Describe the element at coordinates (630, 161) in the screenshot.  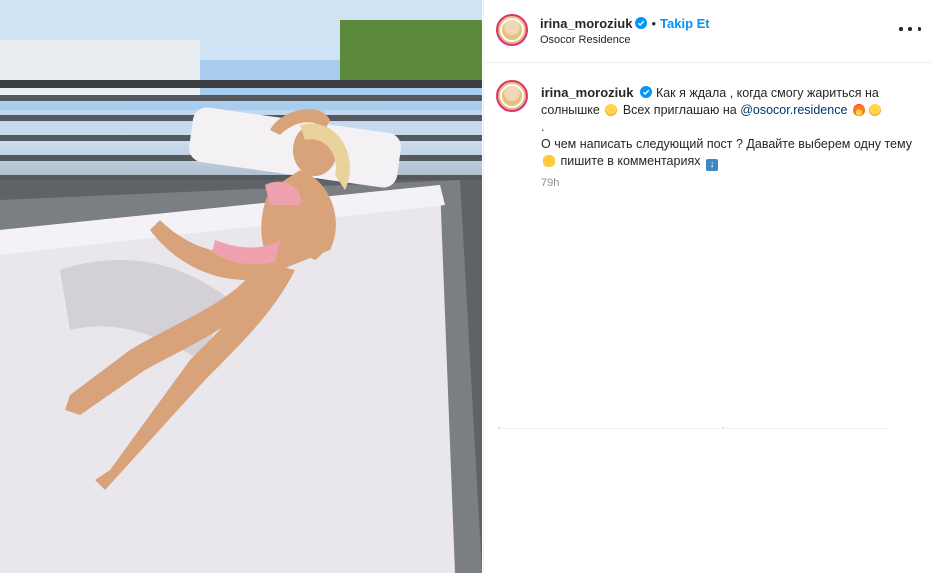
I see `caption-line-5: пишите в комментариях` at that location.